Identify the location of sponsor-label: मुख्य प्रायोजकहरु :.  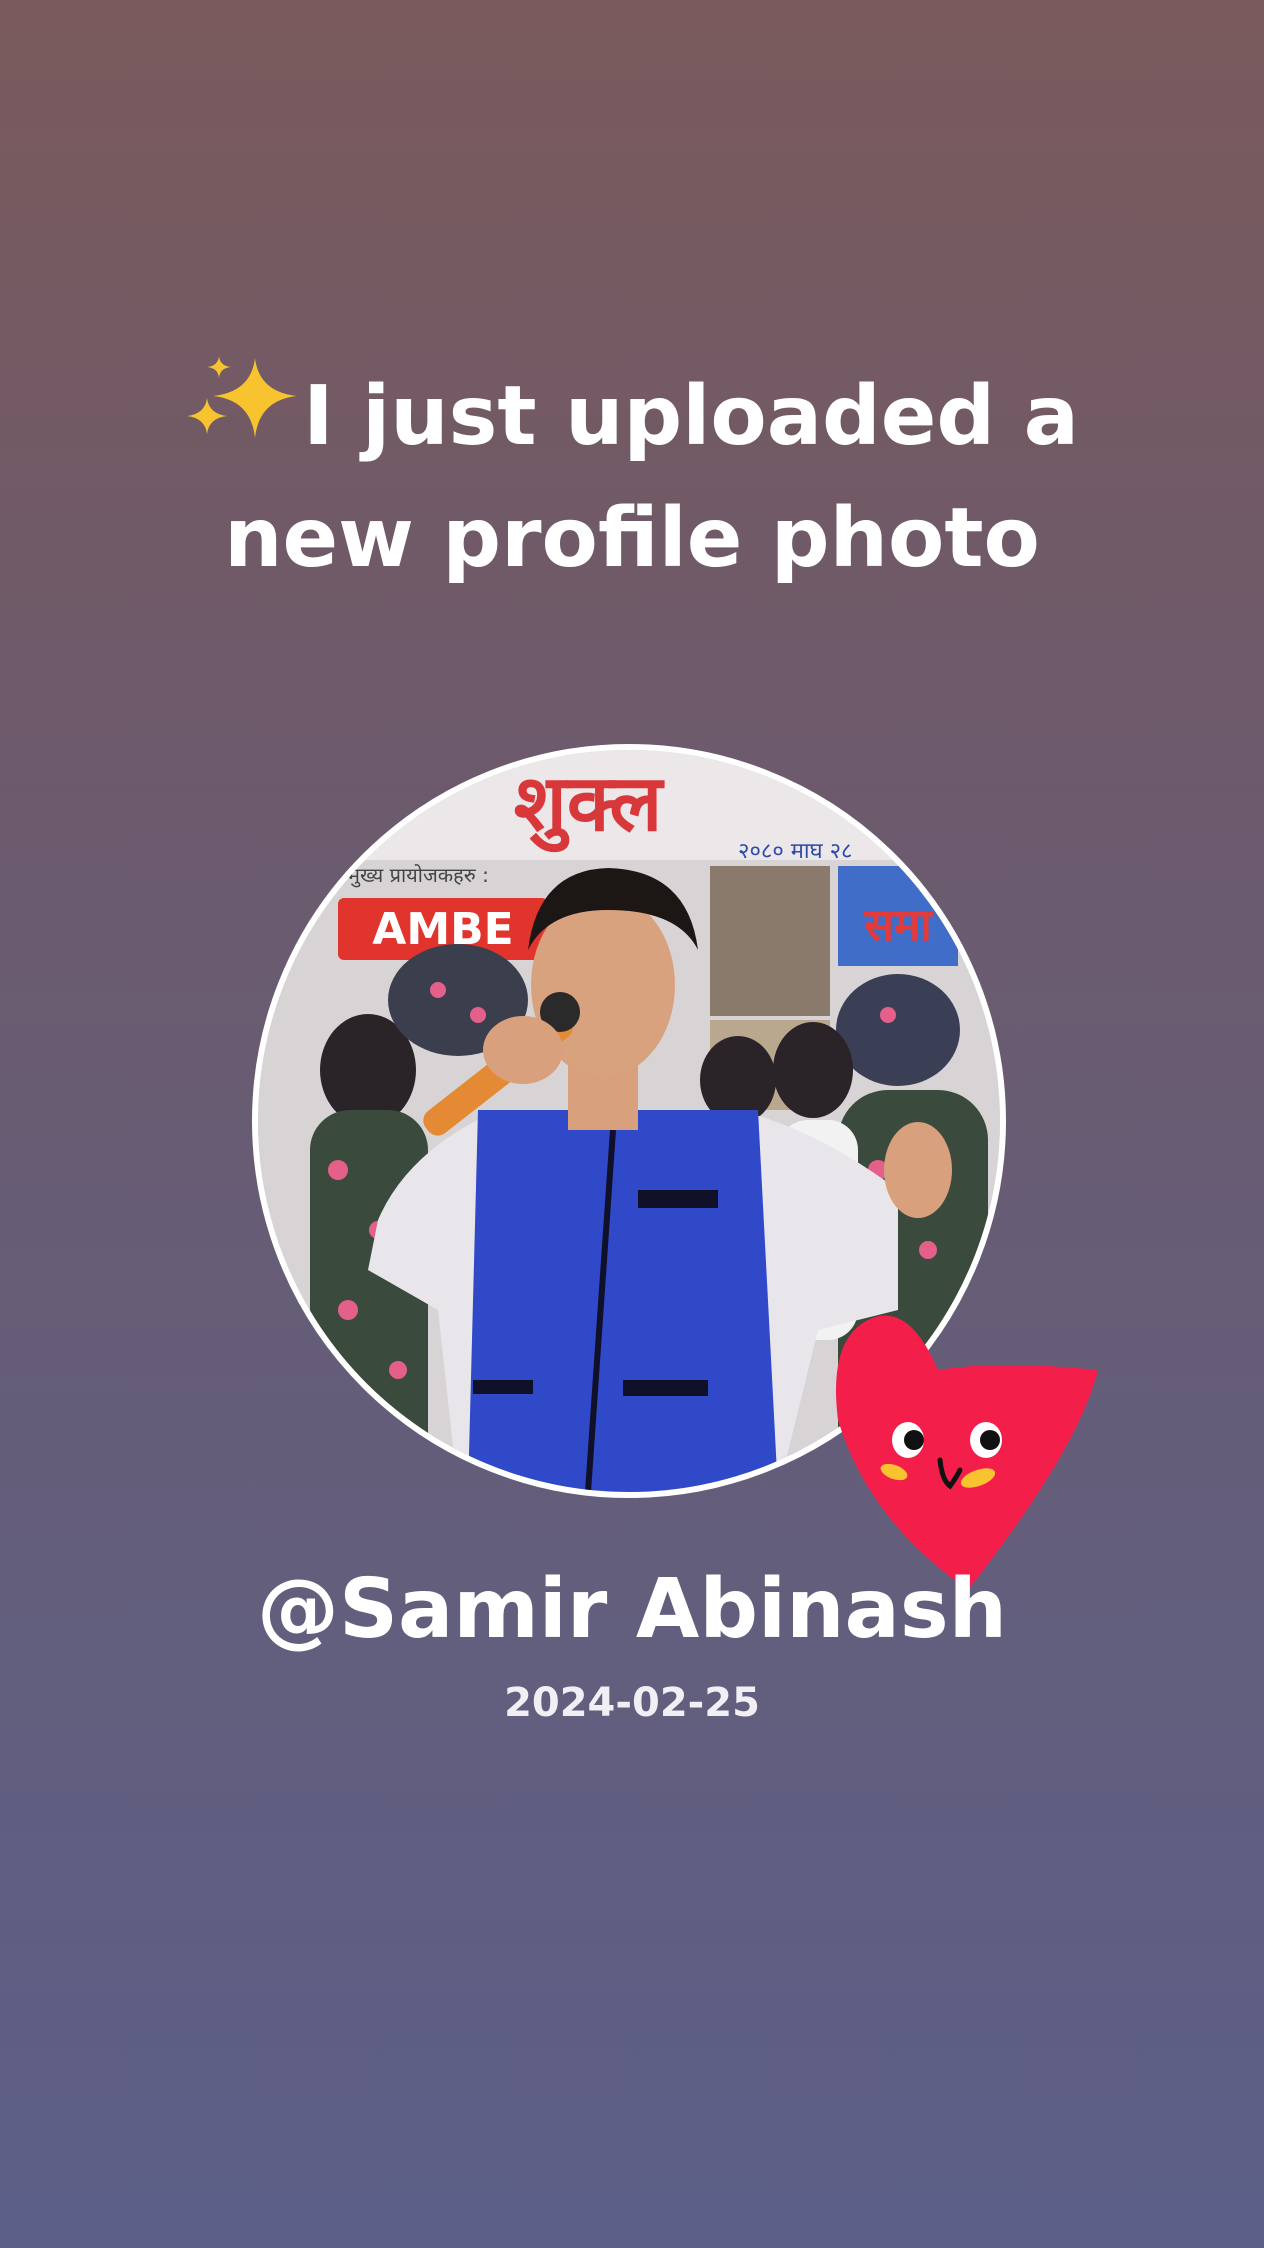
(418, 875).